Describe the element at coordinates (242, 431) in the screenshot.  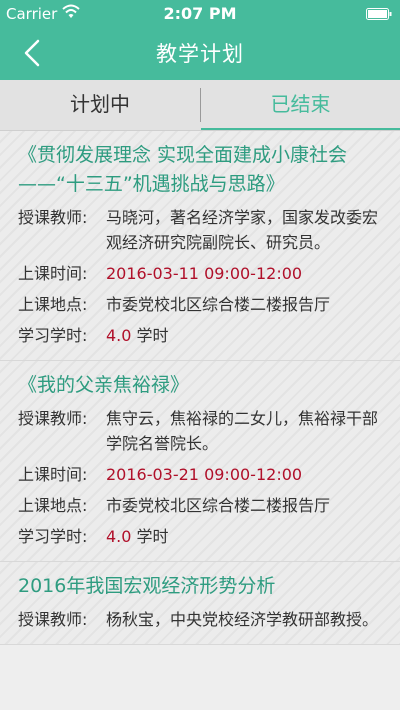
I see `teacher-value: 焦守云，焦裕禄的二女儿，焦裕禄干部学院名誉院长。` at that location.